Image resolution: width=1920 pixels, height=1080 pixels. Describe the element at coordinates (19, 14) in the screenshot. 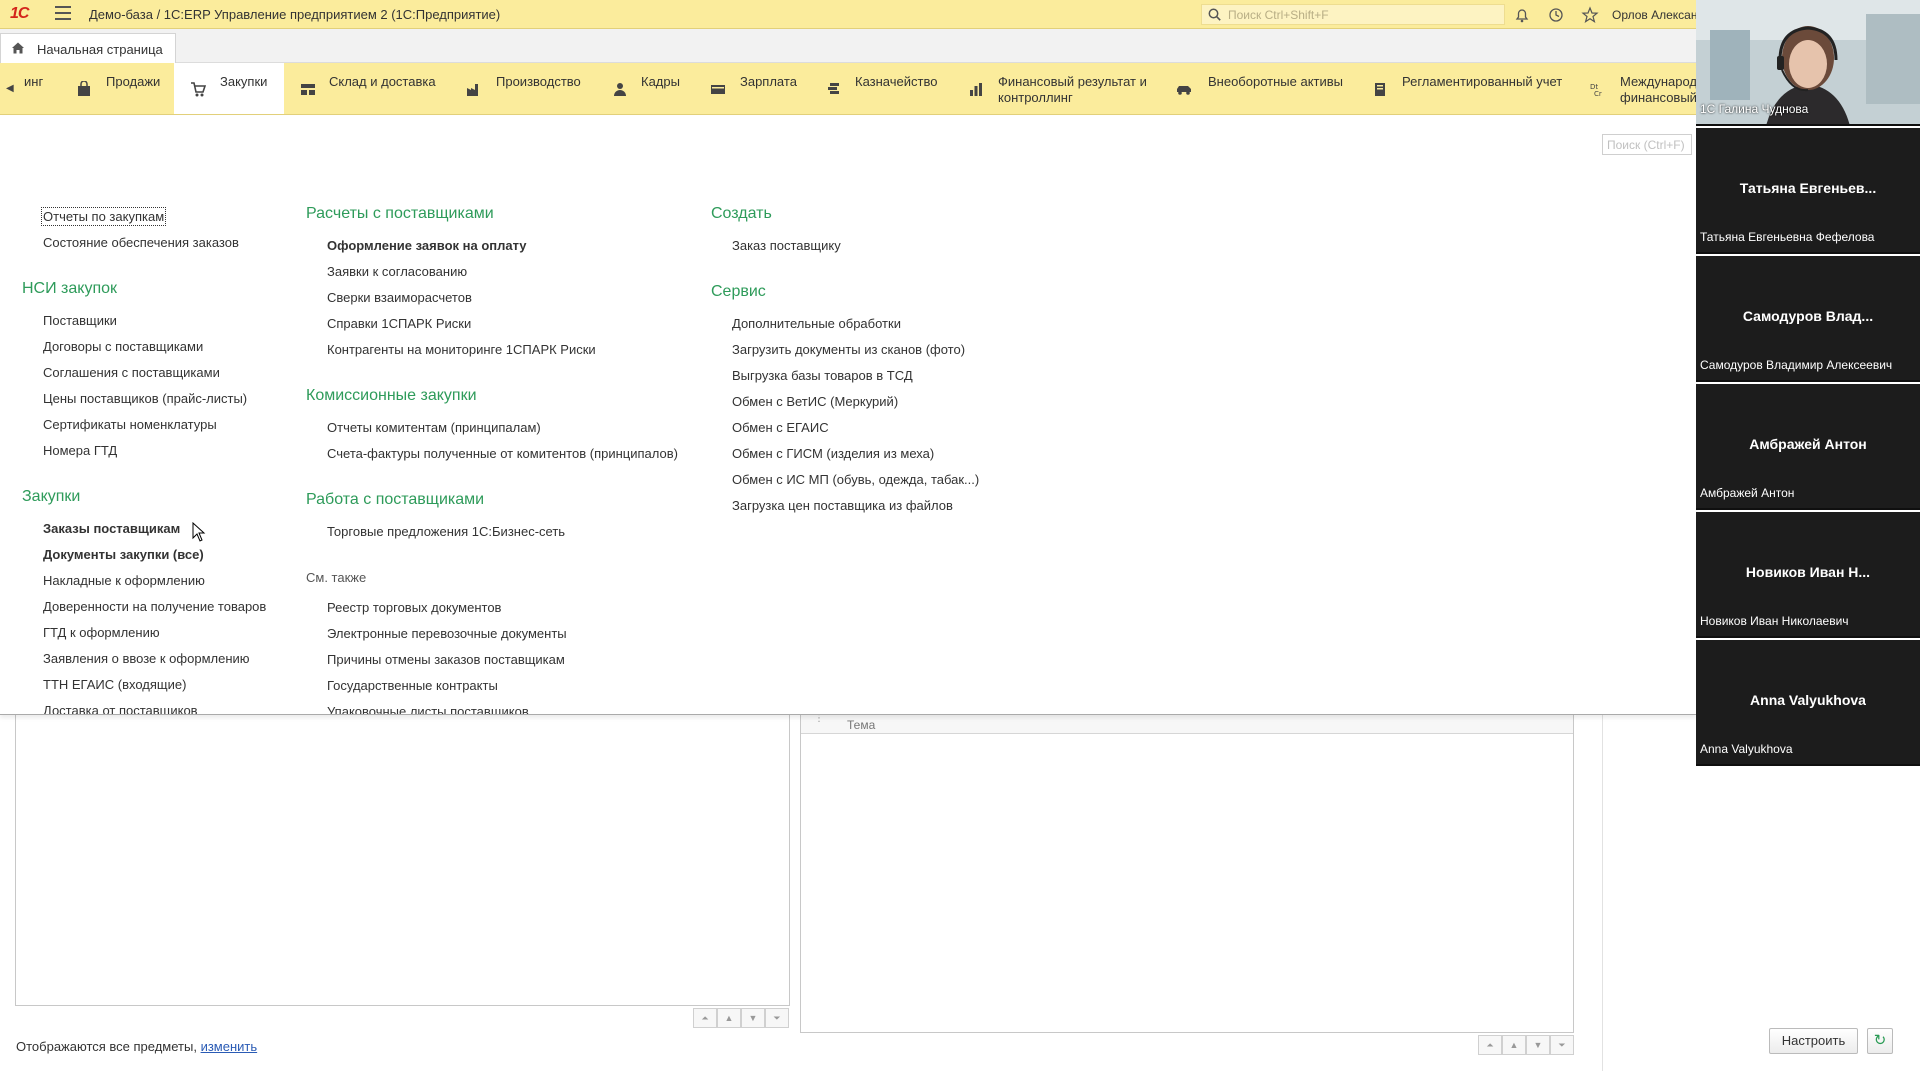

I see `1c-logo: 1С` at that location.